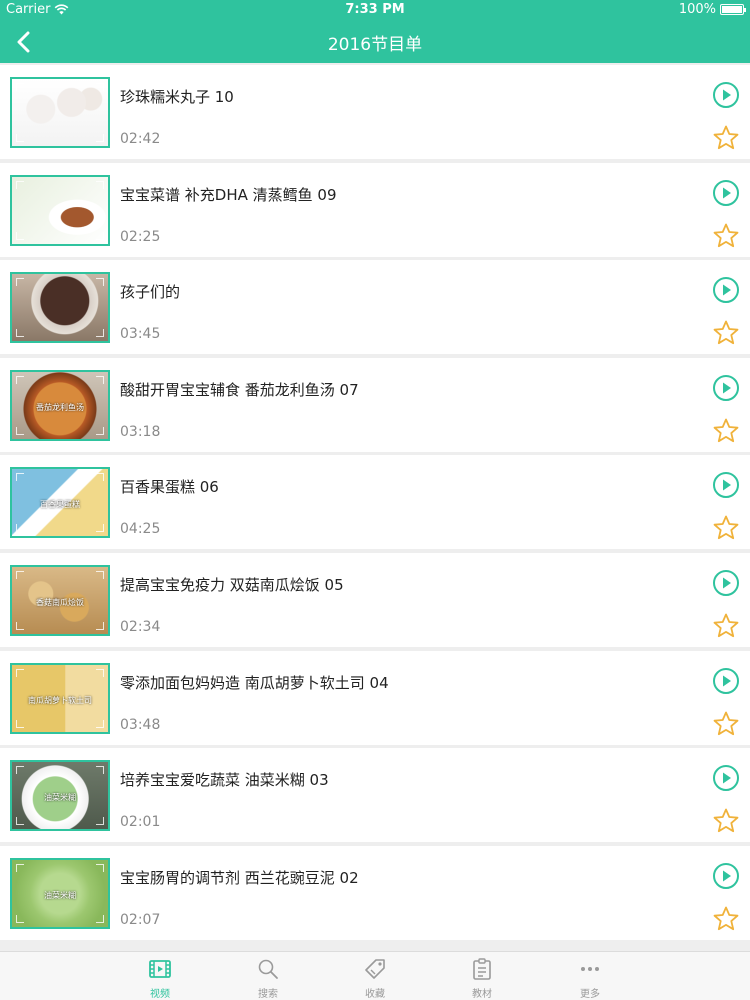  Describe the element at coordinates (375, 600) in the screenshot. I see `list-item: 香菇南瓜烩饭 提高宝宝免疫力 双菇南瓜烩饭 05 02:34` at that location.